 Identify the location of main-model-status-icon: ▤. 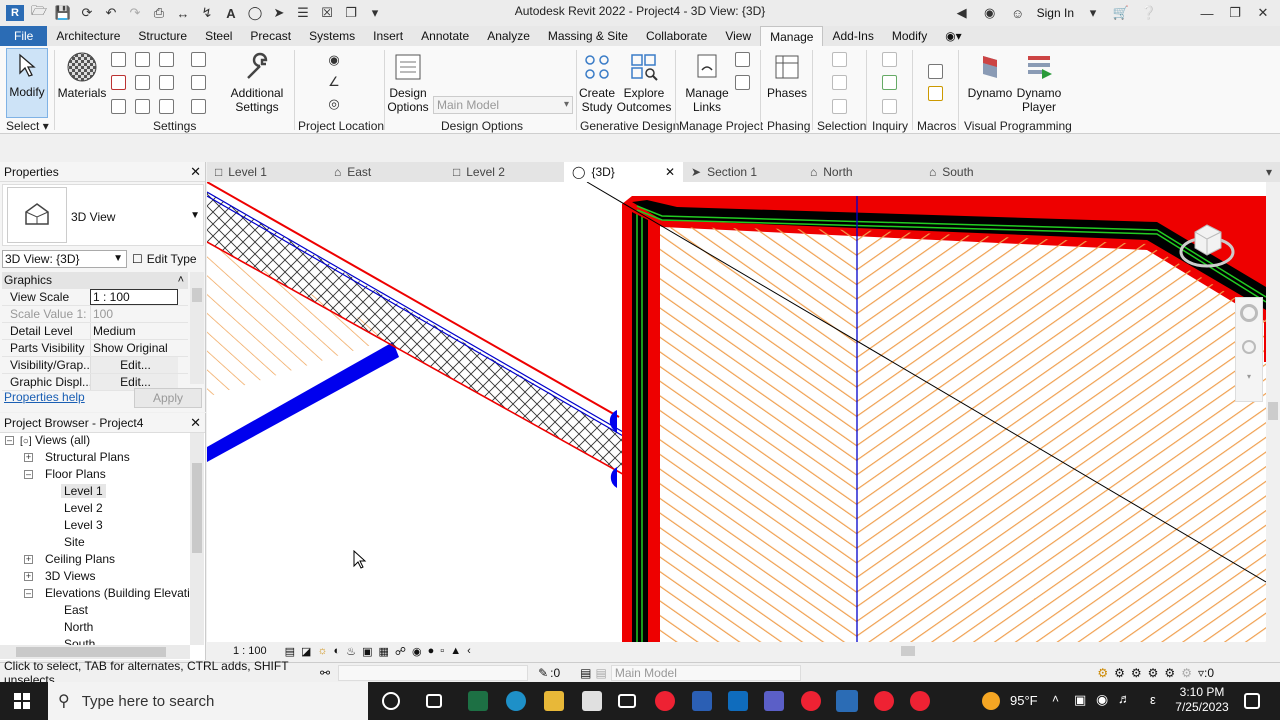
(600, 673).